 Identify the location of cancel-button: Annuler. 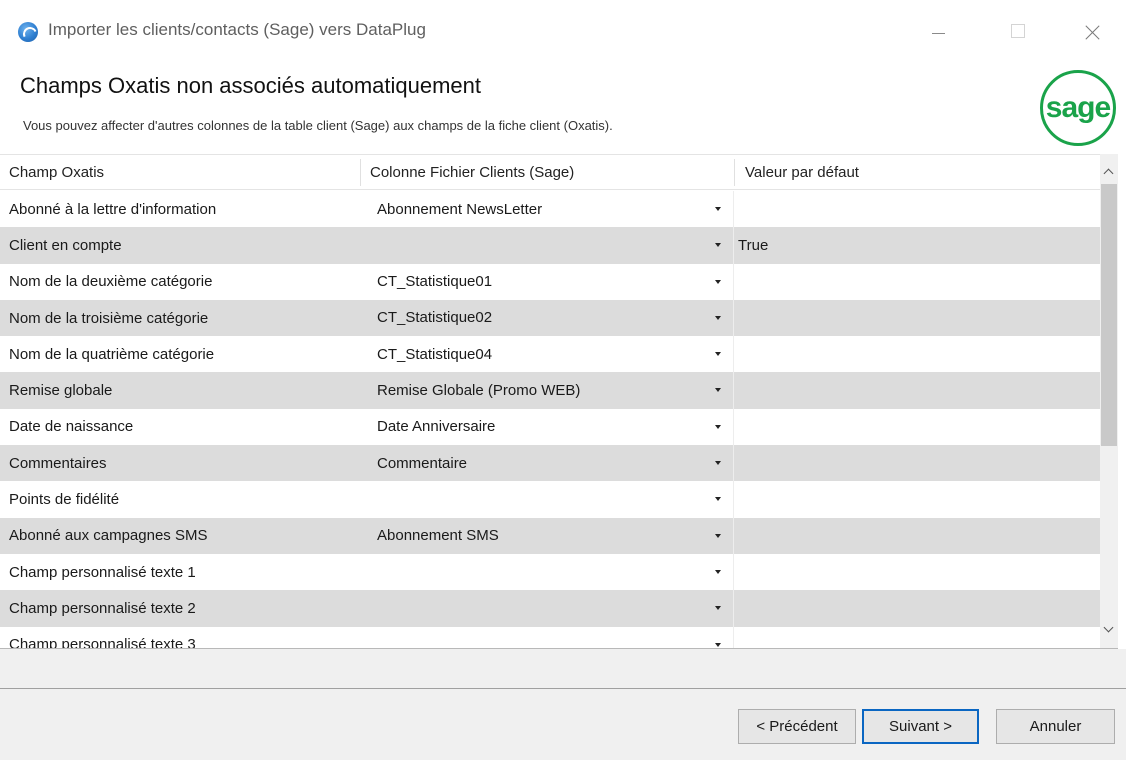
(1055, 726).